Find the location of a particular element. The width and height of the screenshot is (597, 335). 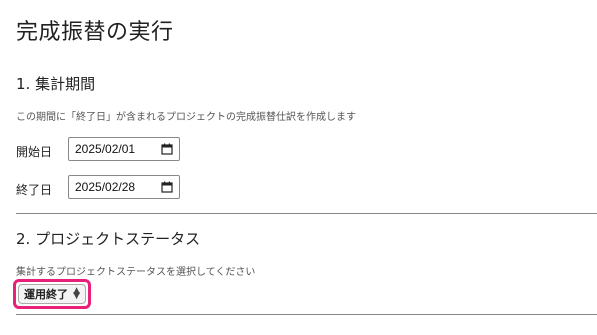

status-select: 運用終了 ▲ ▼ is located at coordinates (52, 294).